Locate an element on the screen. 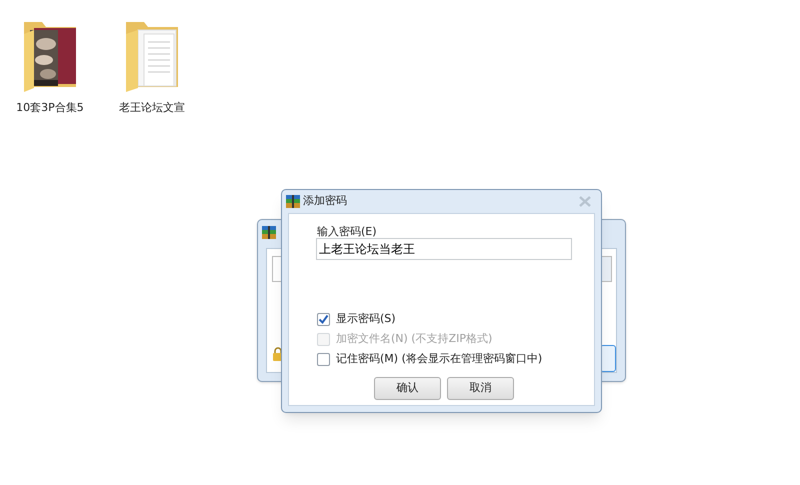  file-label: 老王论坛文宣 is located at coordinates (152, 108).